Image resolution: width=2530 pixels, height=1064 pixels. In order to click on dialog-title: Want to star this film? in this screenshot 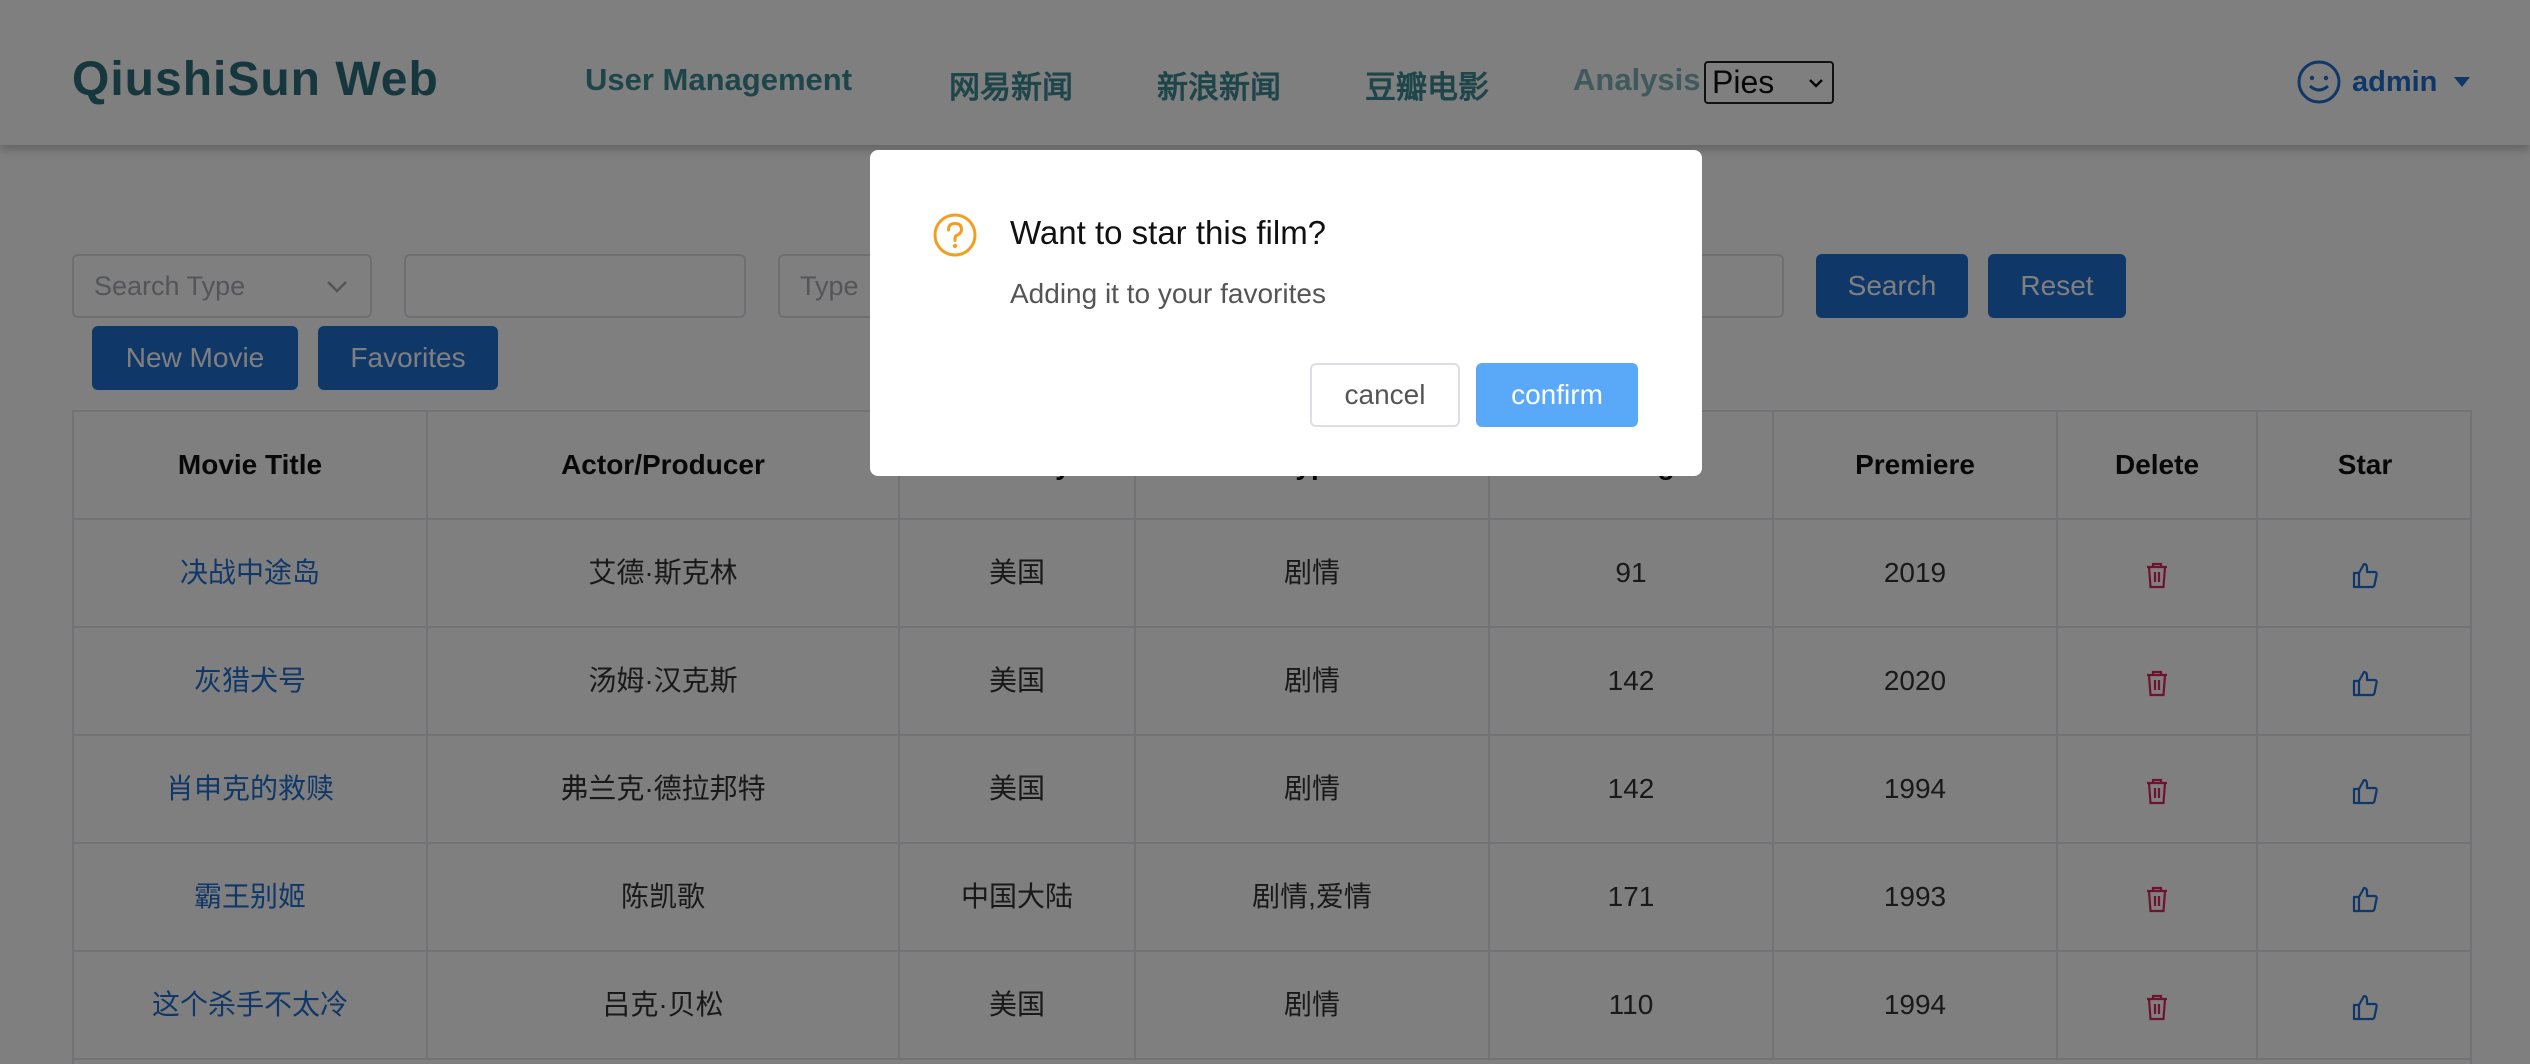, I will do `click(1168, 232)`.